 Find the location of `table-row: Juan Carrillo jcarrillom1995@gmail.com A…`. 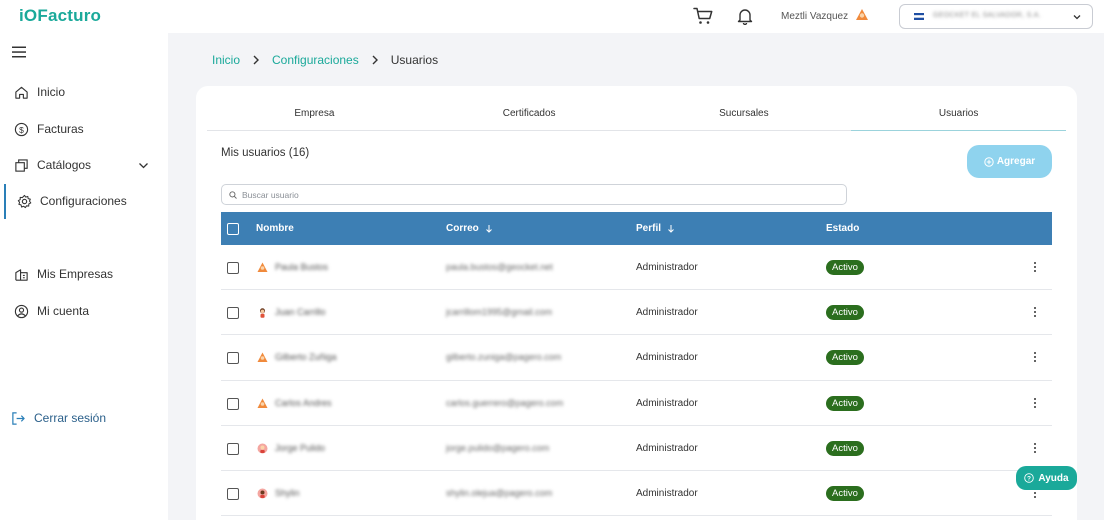

table-row: Juan Carrillo jcarrillom1995@gmail.com A… is located at coordinates (636, 313).